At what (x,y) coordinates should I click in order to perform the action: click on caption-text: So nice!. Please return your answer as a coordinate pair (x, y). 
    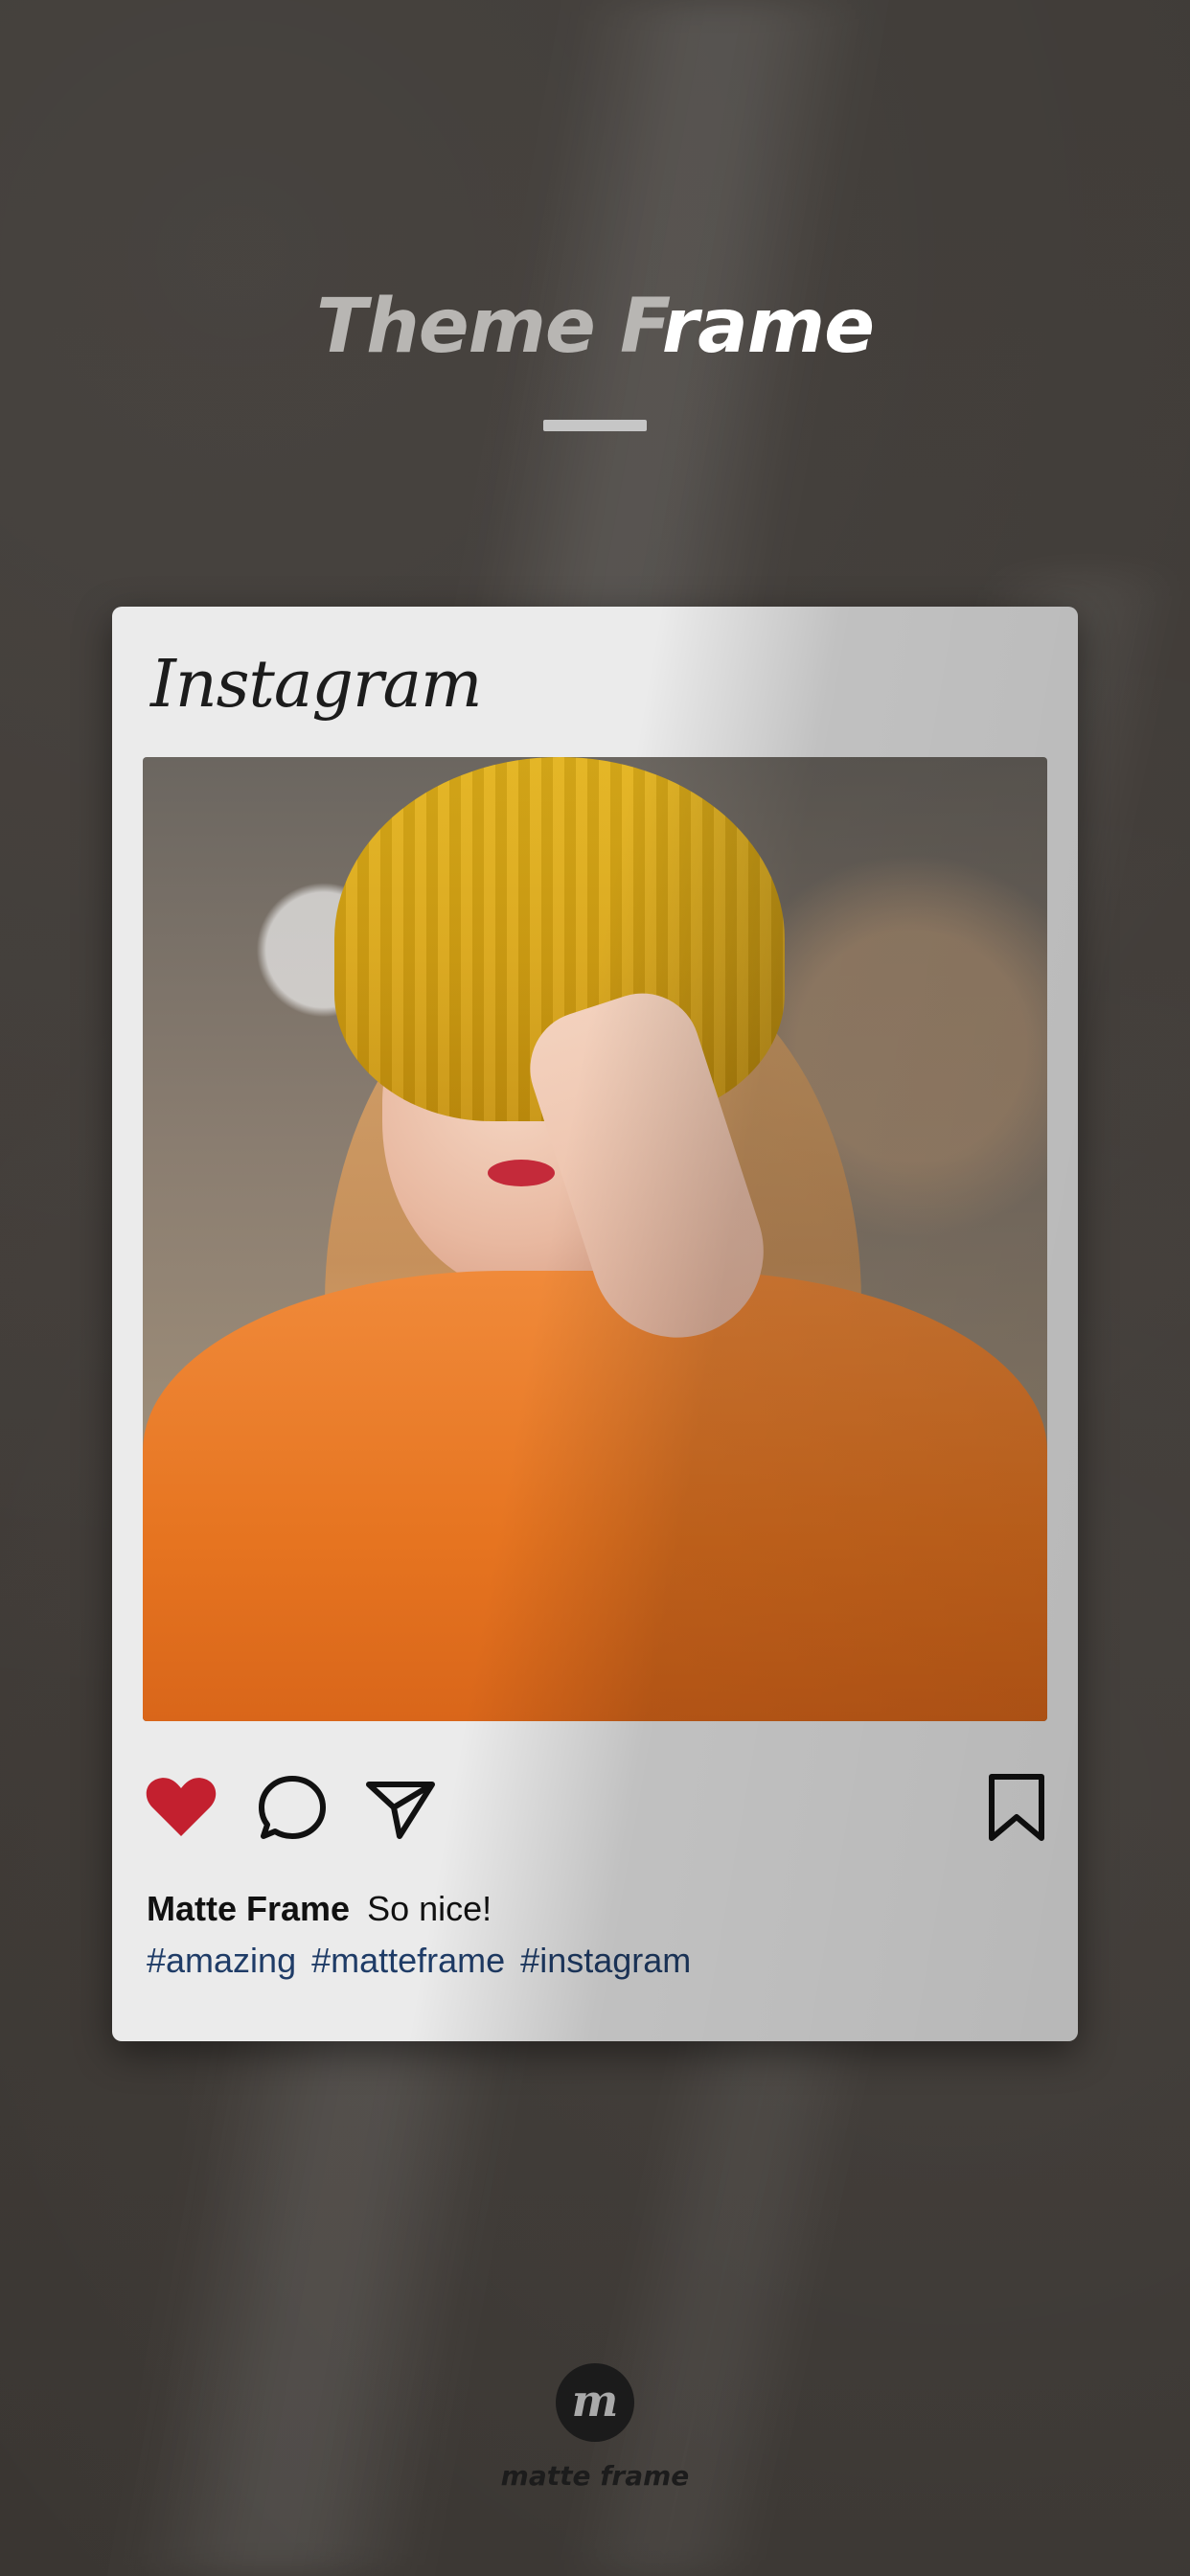
    Looking at the image, I should click on (429, 1908).